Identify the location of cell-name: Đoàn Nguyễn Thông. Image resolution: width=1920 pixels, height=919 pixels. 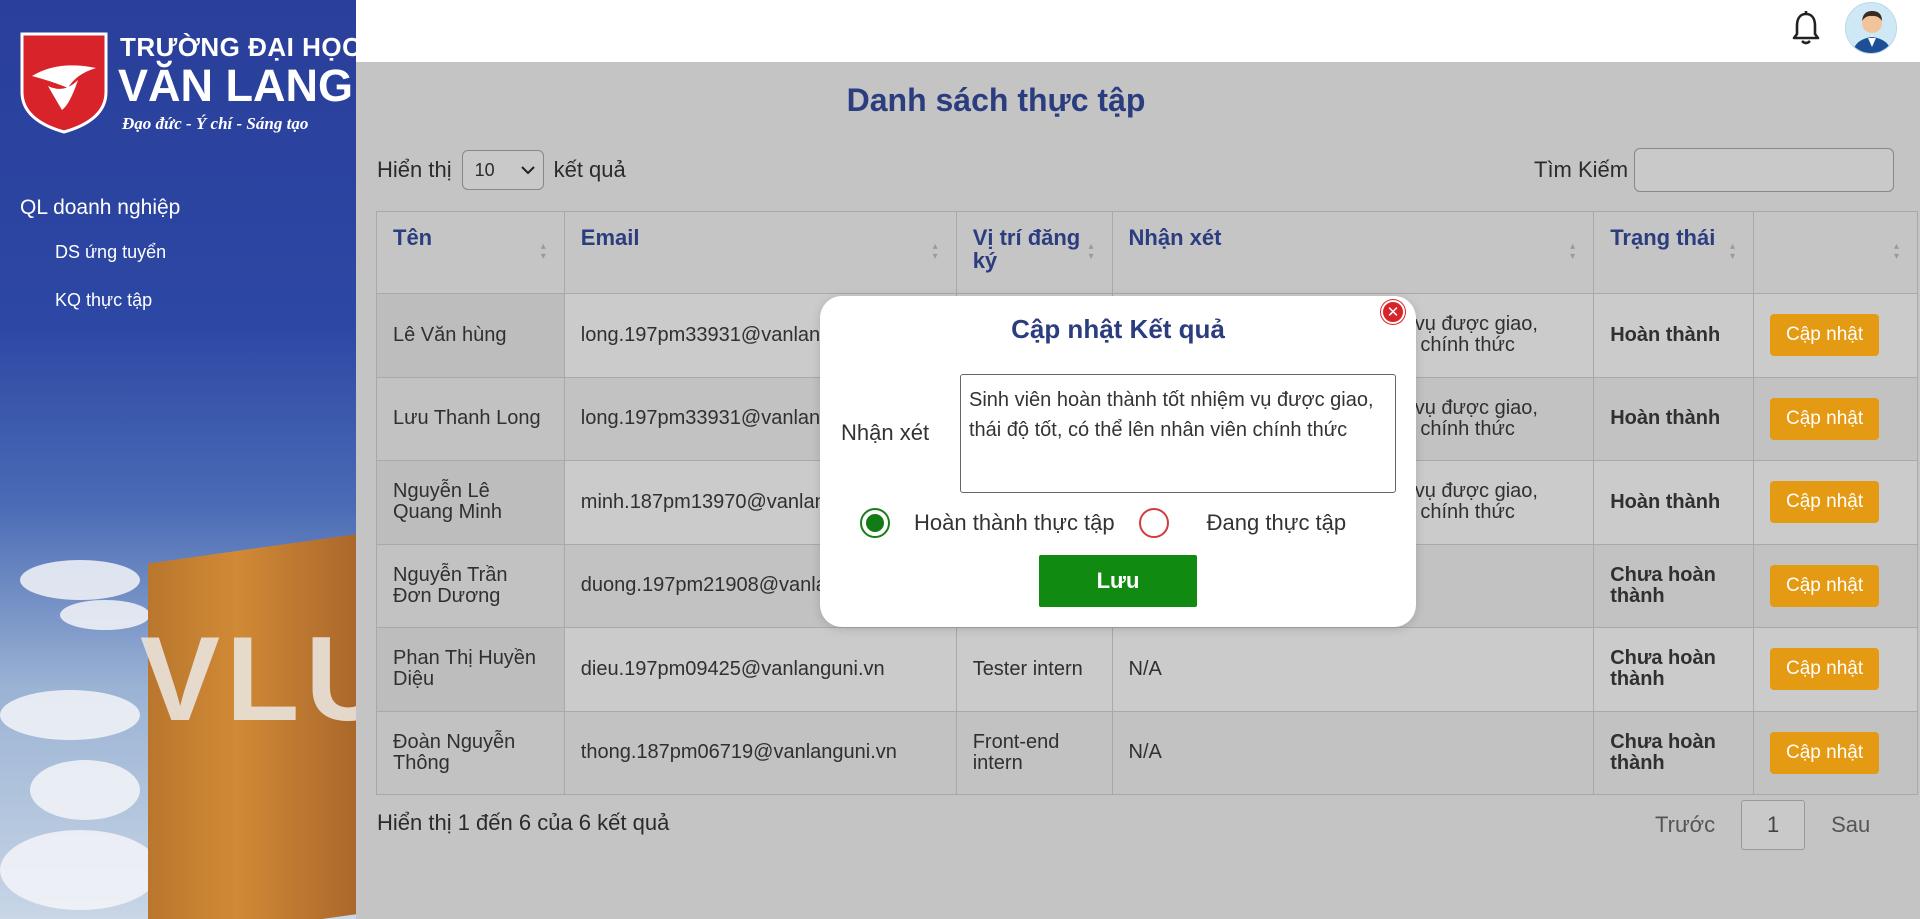
(470, 752).